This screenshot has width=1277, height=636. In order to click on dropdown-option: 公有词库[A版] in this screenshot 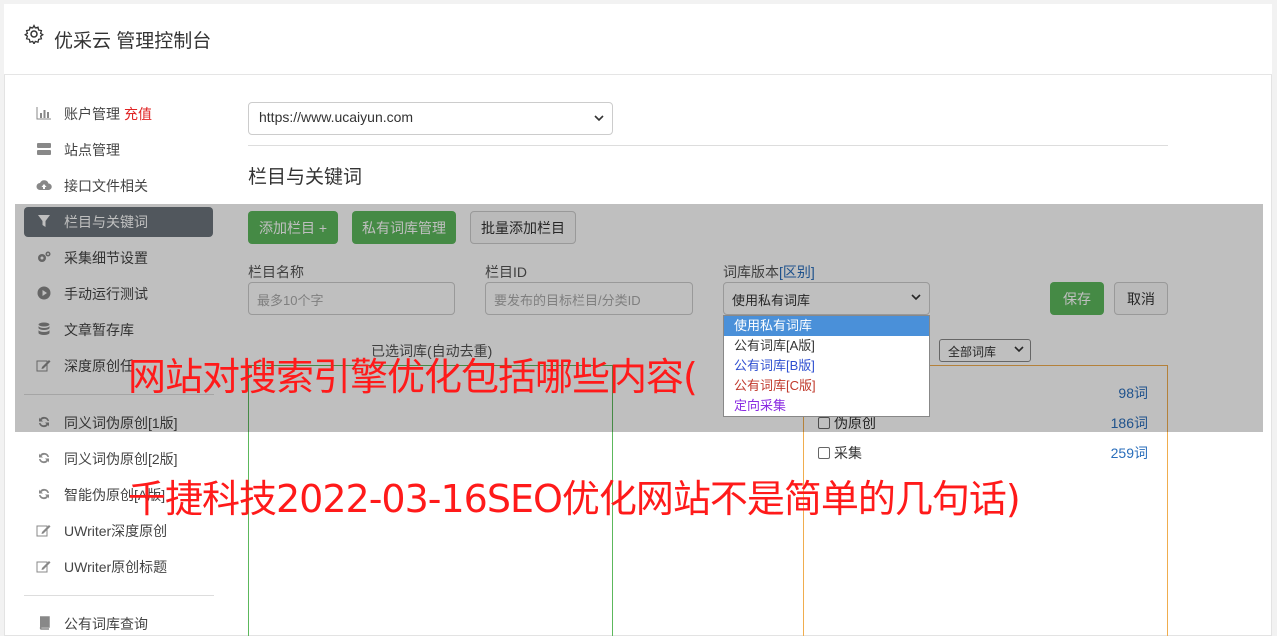, I will do `click(826, 346)`.